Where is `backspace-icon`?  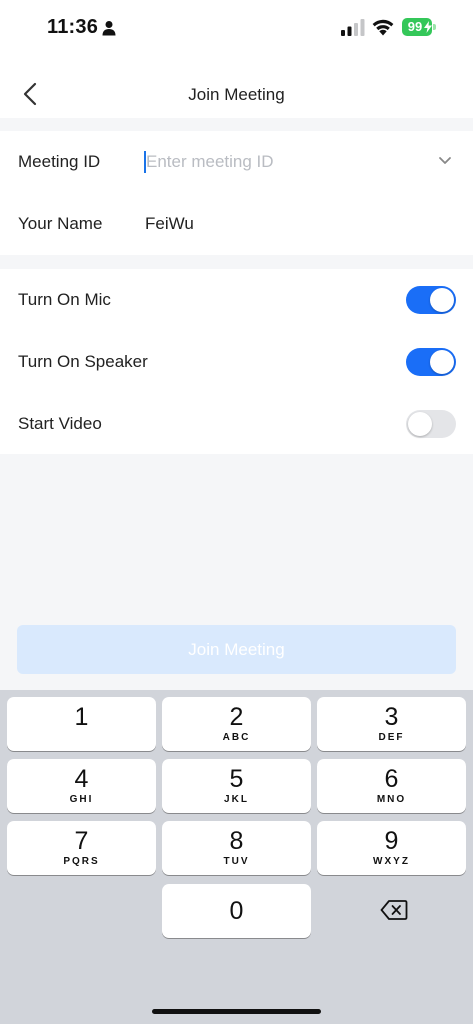 backspace-icon is located at coordinates (394, 910).